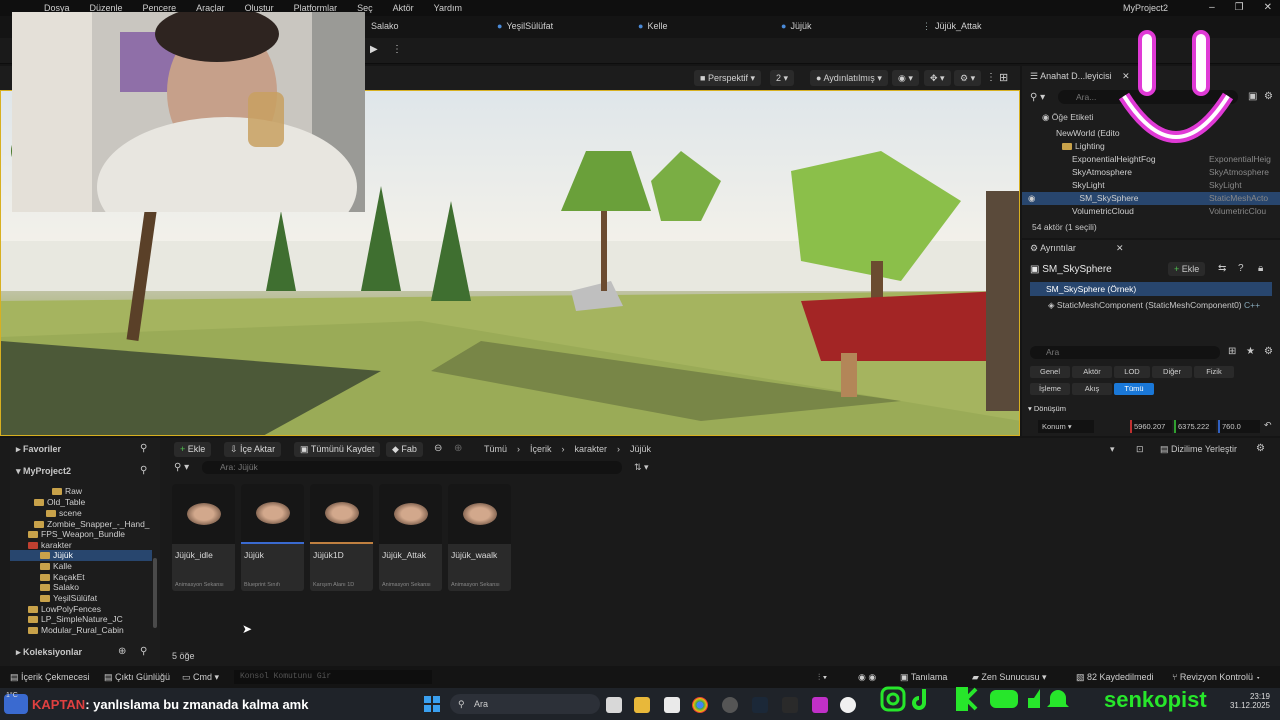  Describe the element at coordinates (1214, 372) in the screenshot. I see `filter-physics: Fizik` at that location.